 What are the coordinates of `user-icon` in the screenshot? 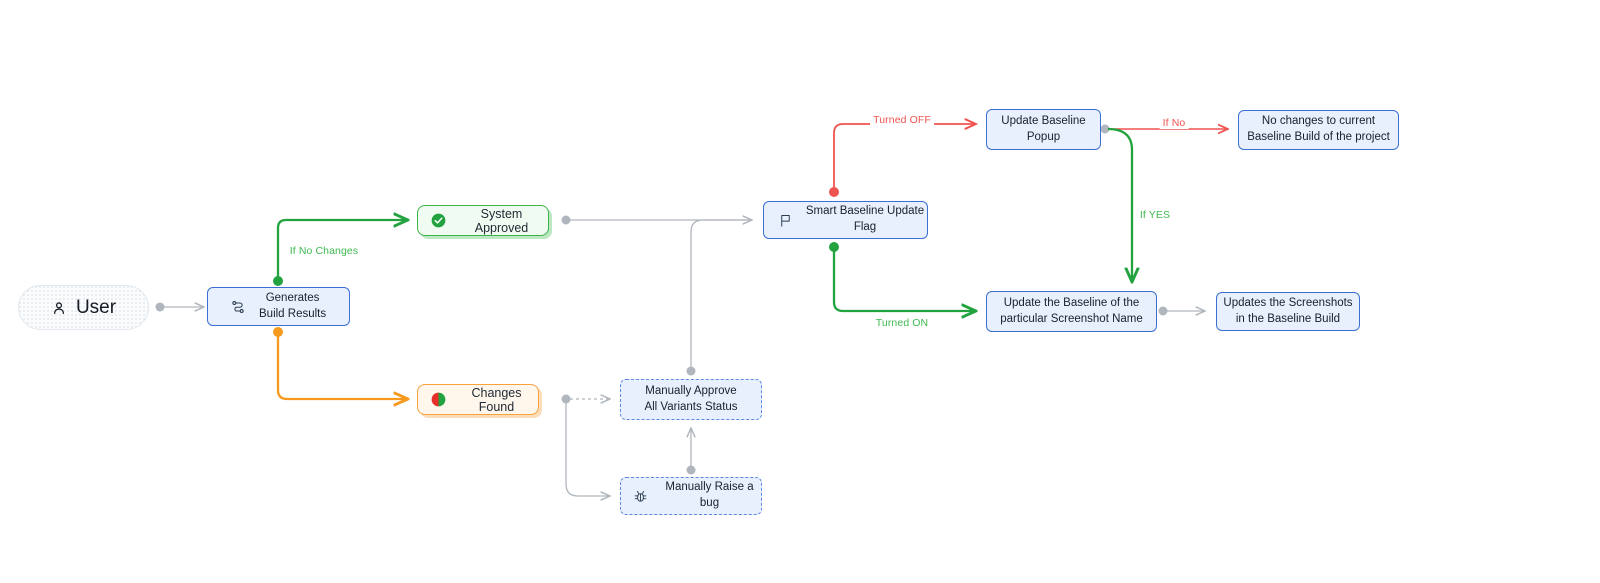 It's located at (59, 308).